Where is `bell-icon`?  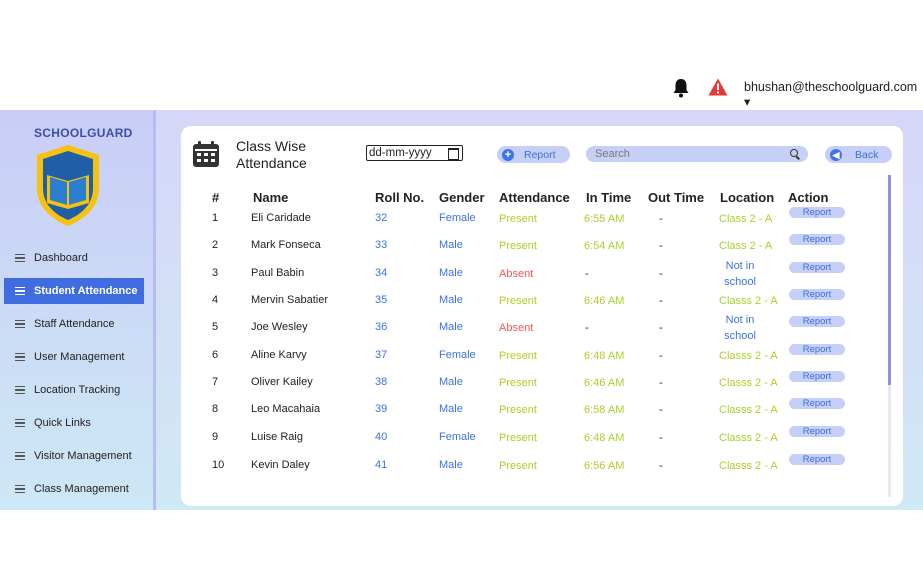 bell-icon is located at coordinates (681, 88).